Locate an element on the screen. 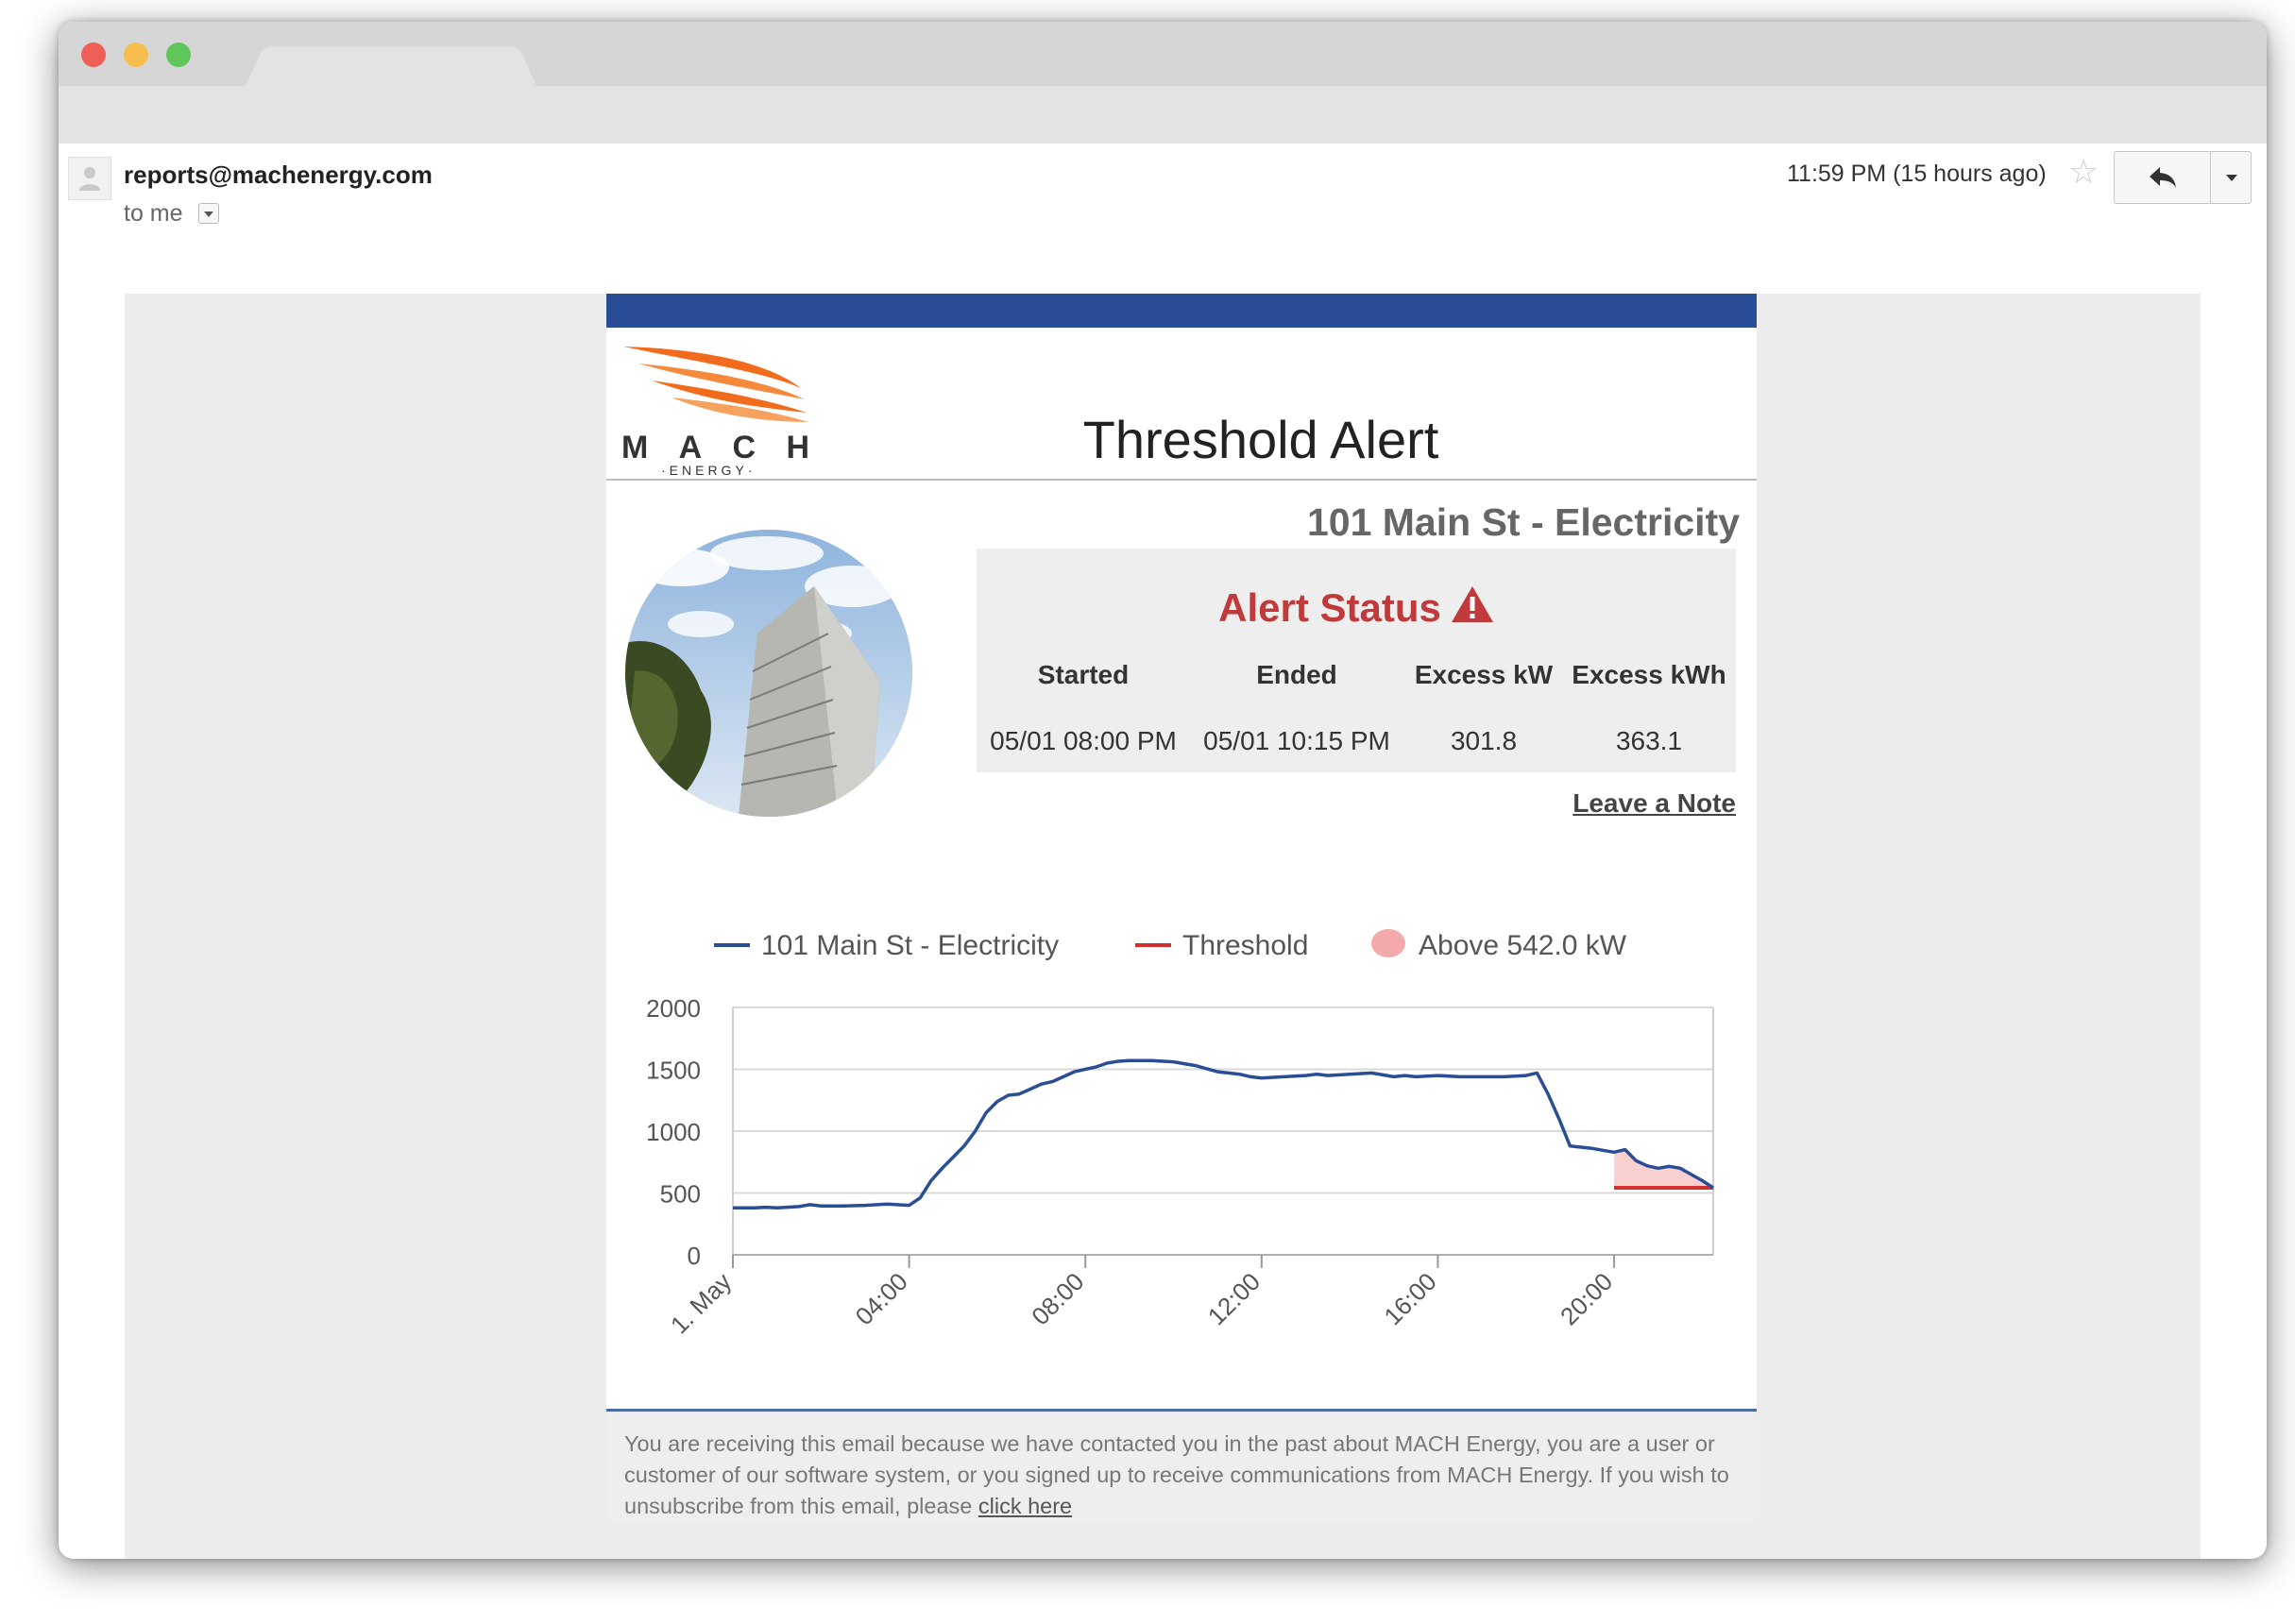  excess-kwh-header: Excess kWh is located at coordinates (1649, 674).